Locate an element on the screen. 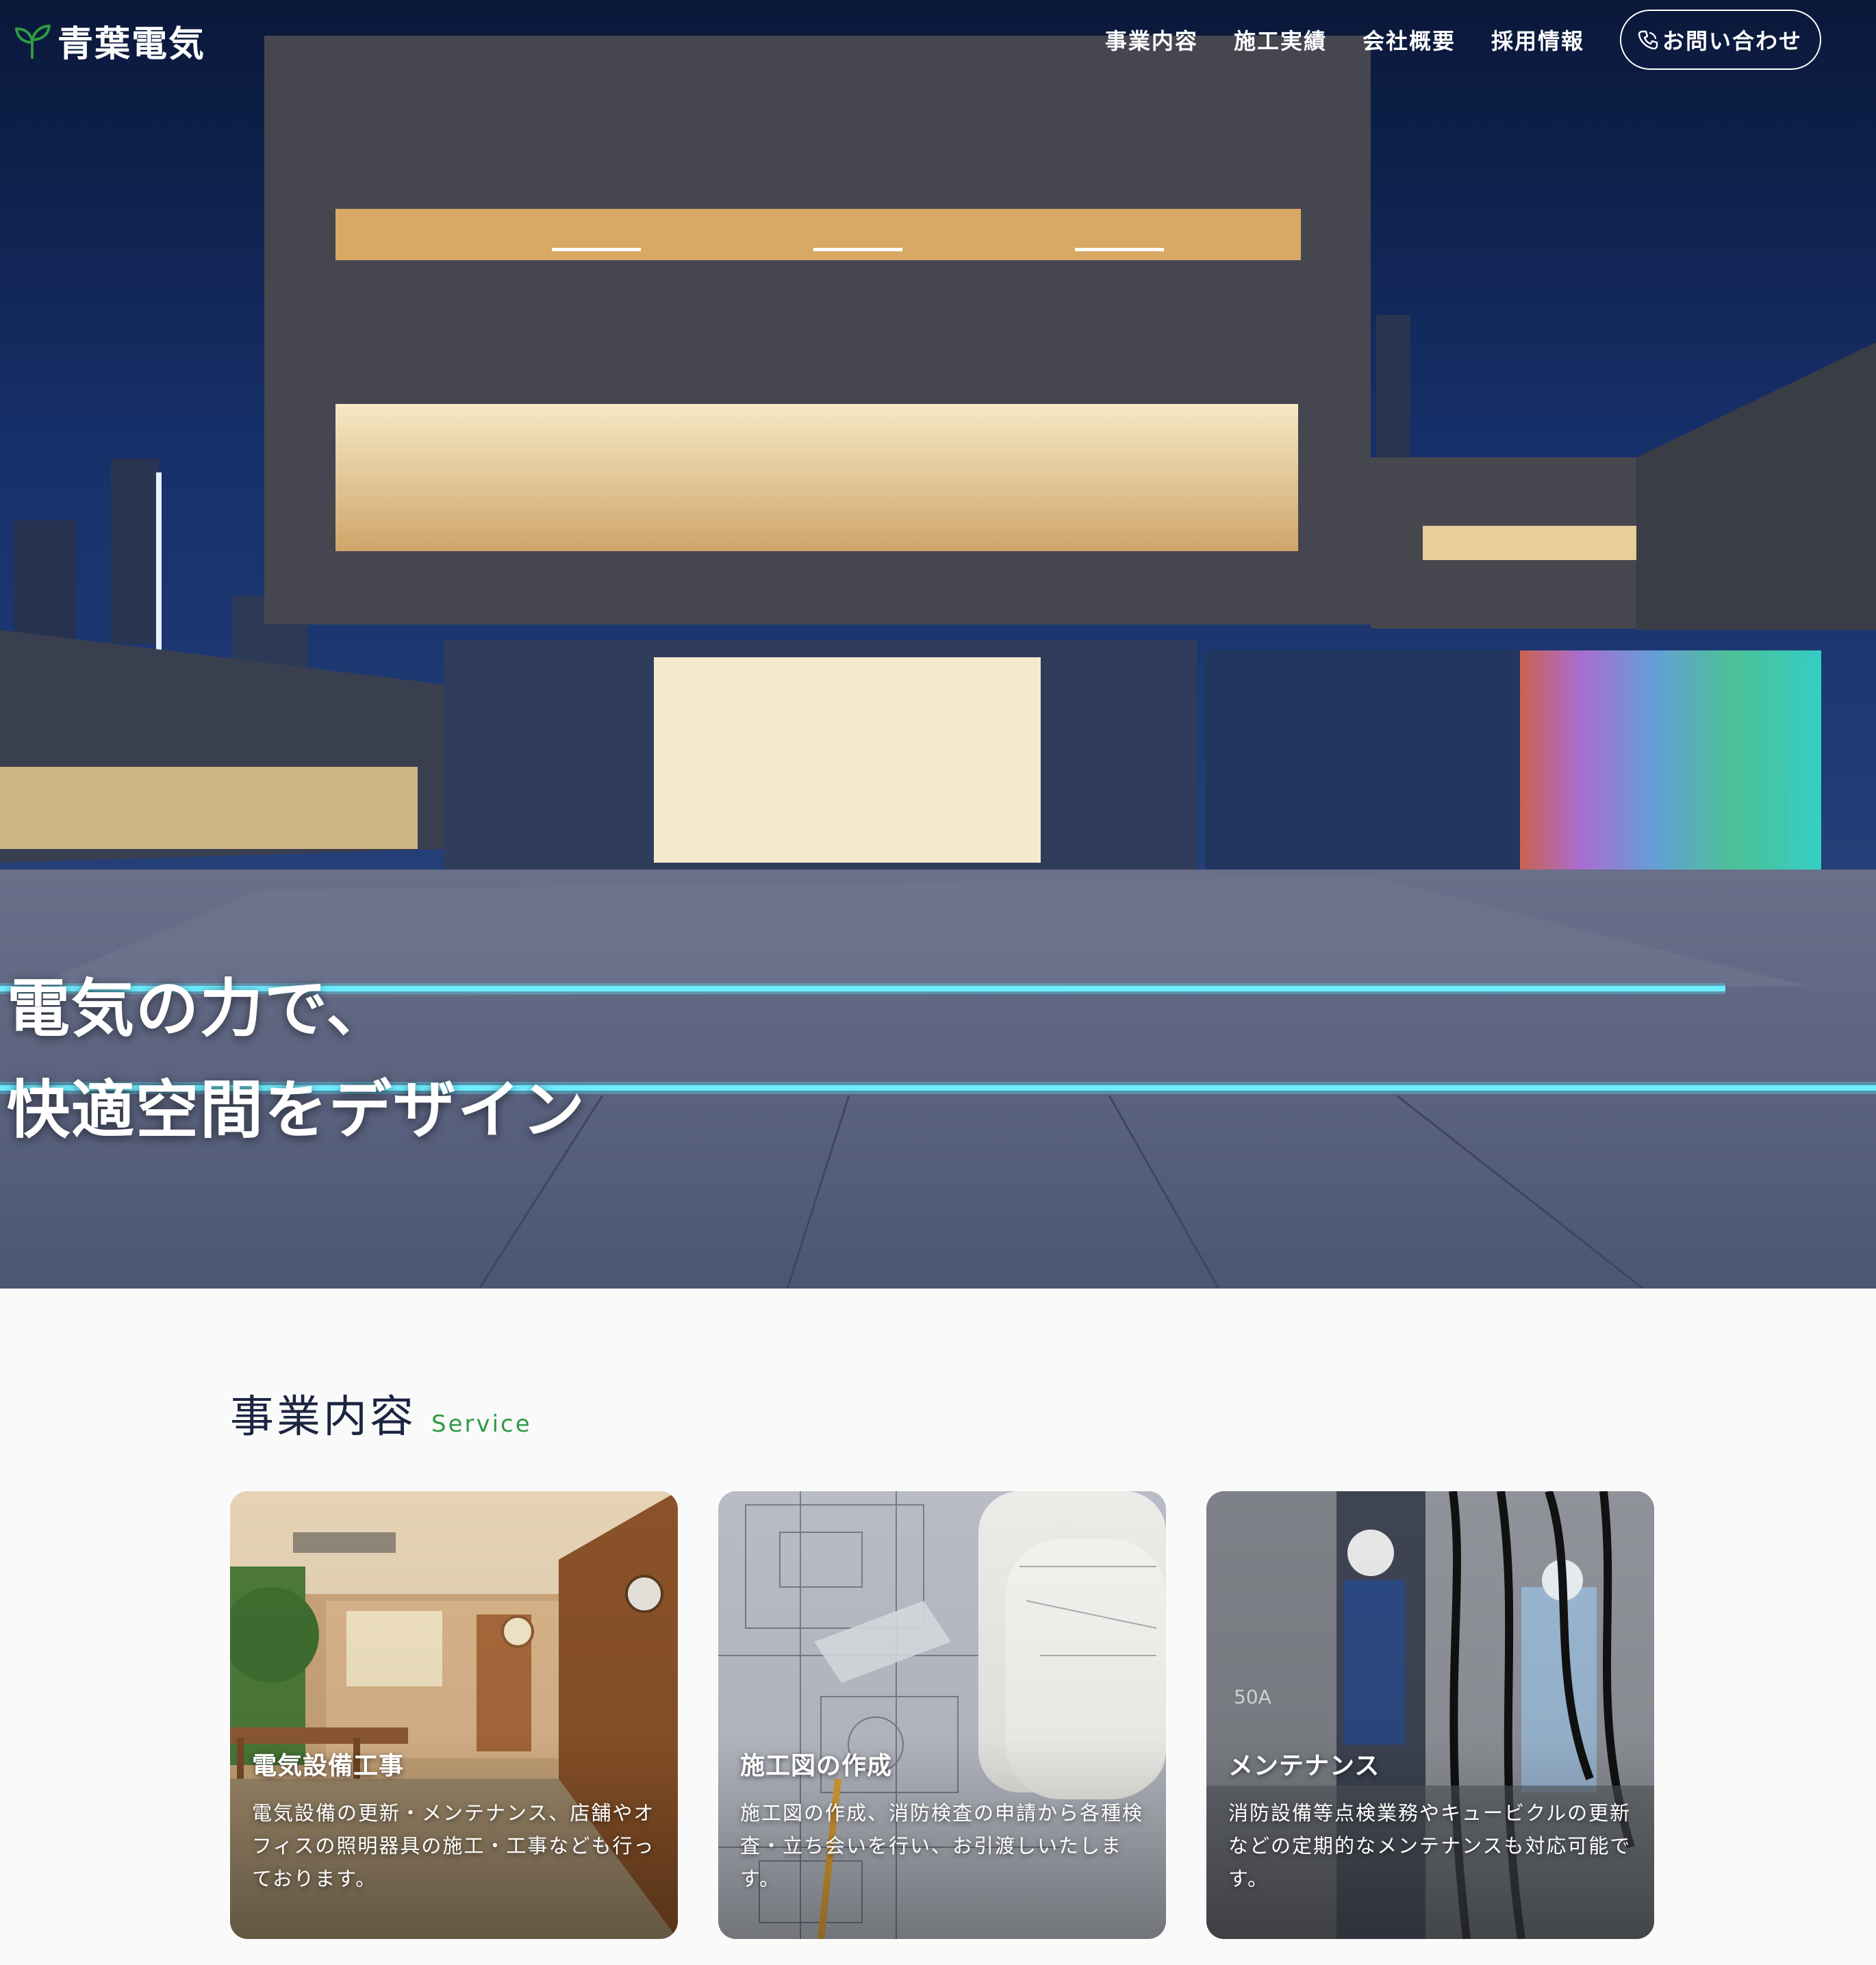  sprout-icon is located at coordinates (33, 42).